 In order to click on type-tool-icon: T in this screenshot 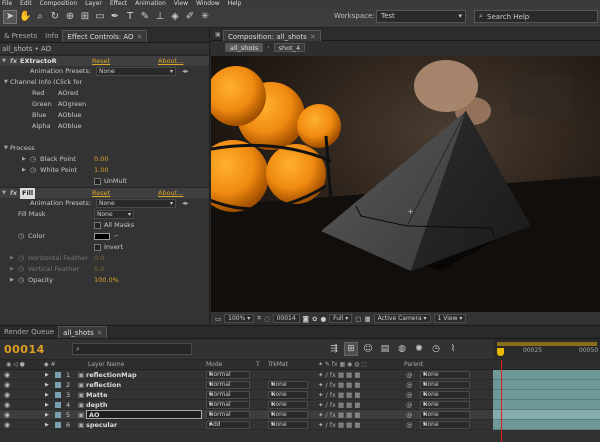, I will do `click(130, 17)`.